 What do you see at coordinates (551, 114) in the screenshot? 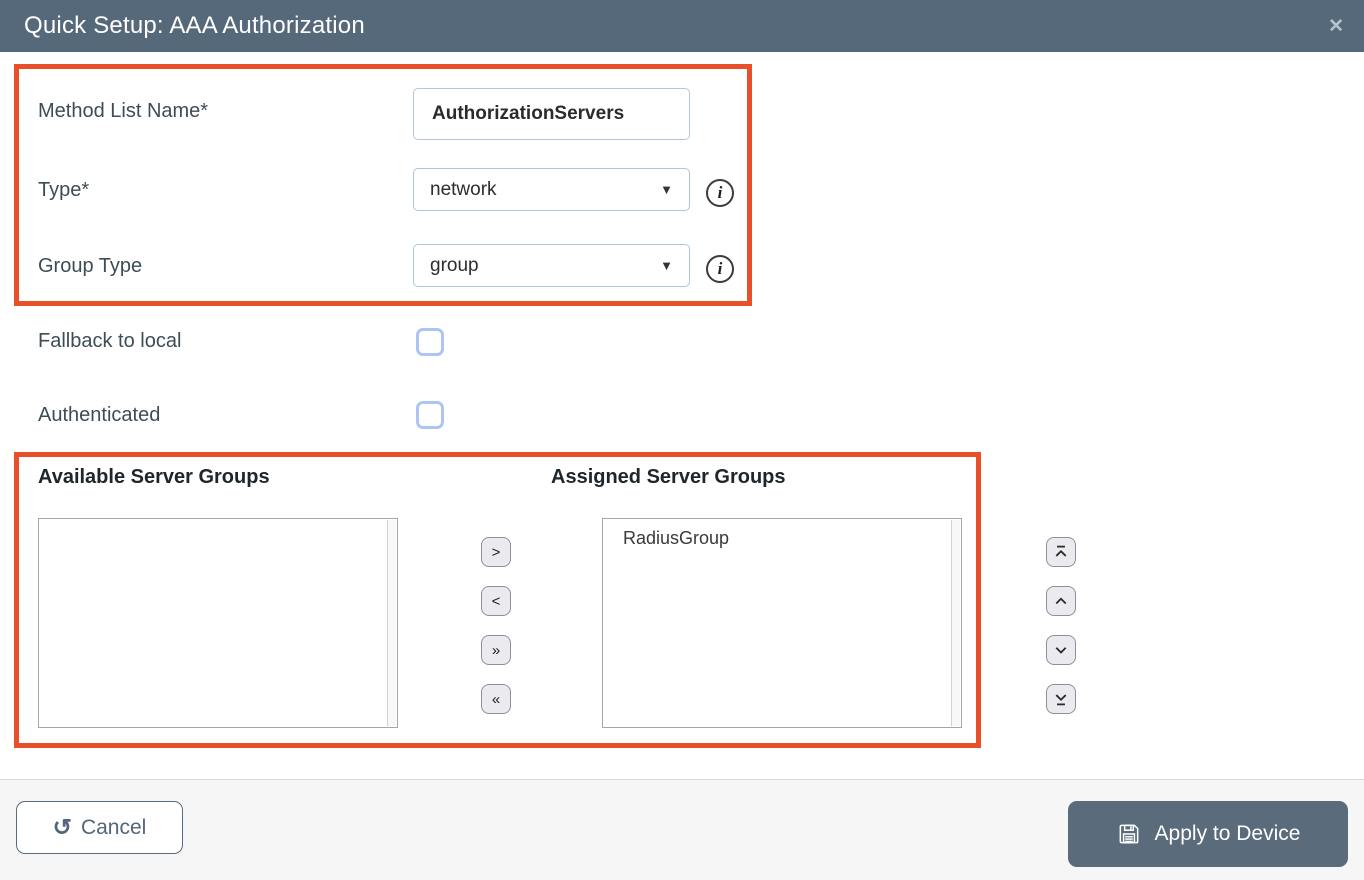
I see `method-list-name-input` at bounding box center [551, 114].